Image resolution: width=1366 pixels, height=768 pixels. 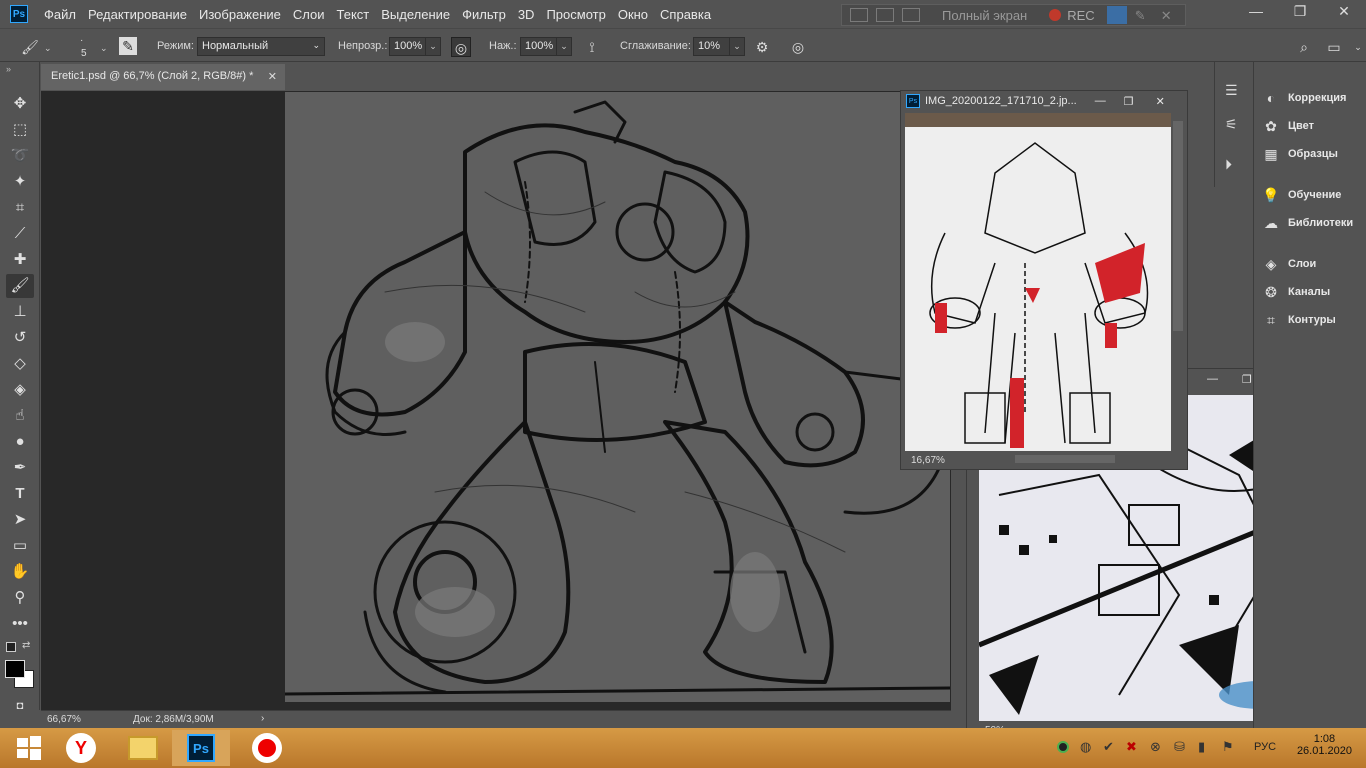 I want to click on panel-libraries: ☁ Библиотеки, so click(x=1307, y=223).